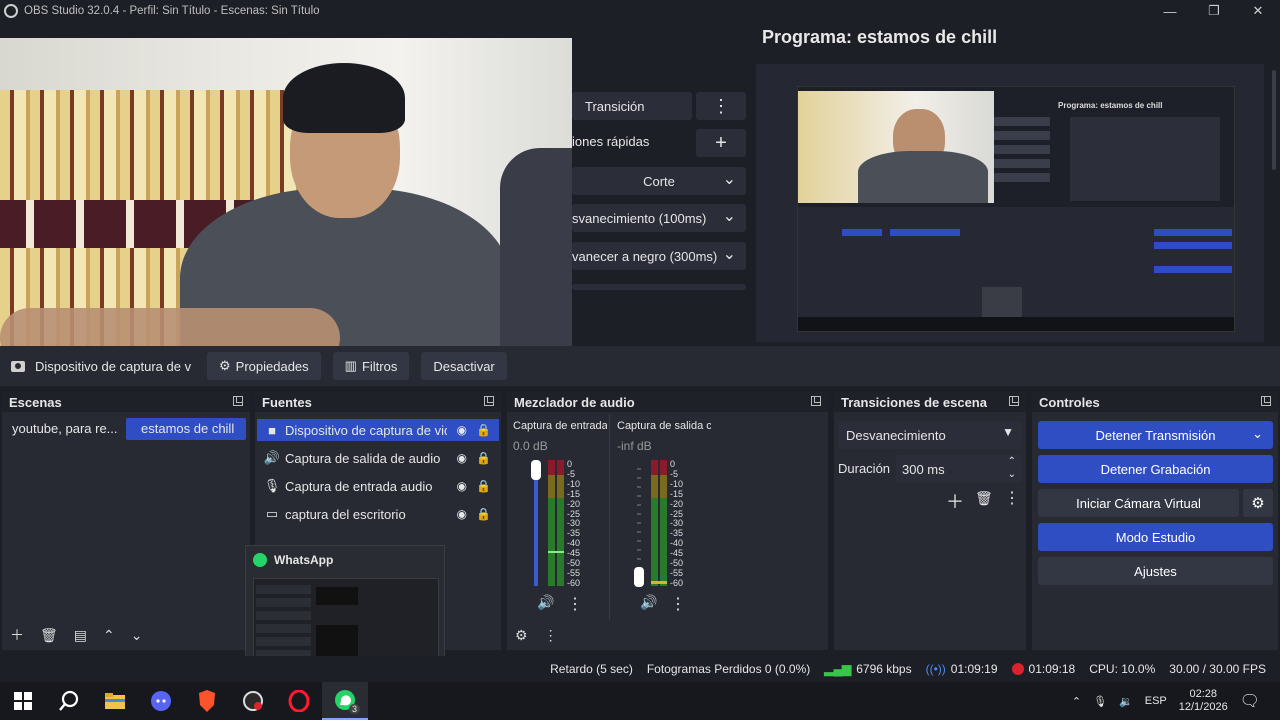 Image resolution: width=1280 pixels, height=720 pixels. Describe the element at coordinates (1155, 469) in the screenshot. I see `stop-recording-button: Detener Grabación` at that location.